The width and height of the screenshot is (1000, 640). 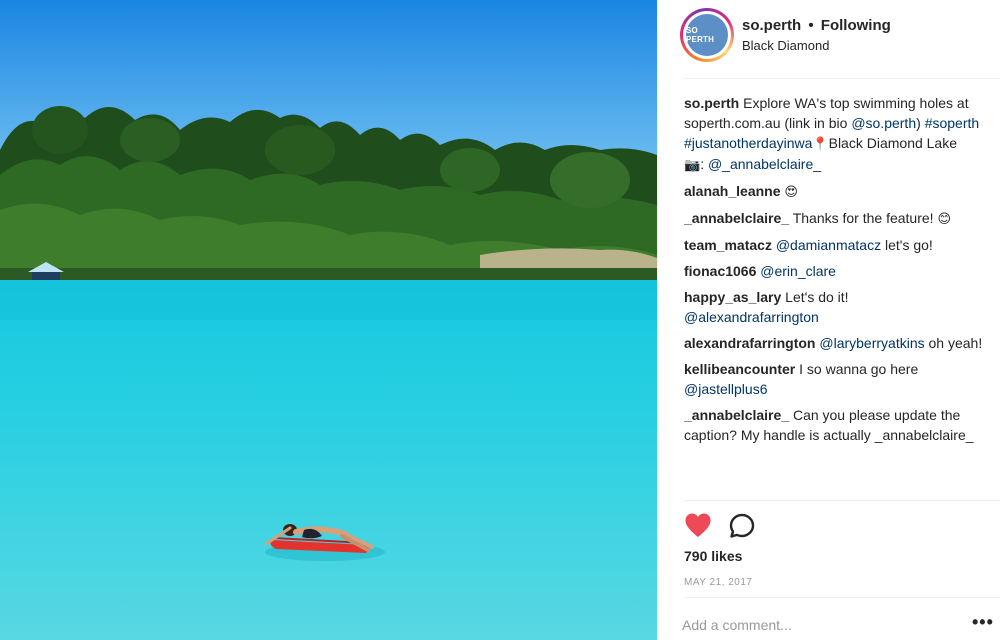 I want to click on avatar-story-ring: SO PERTH, so click(x=707, y=35).